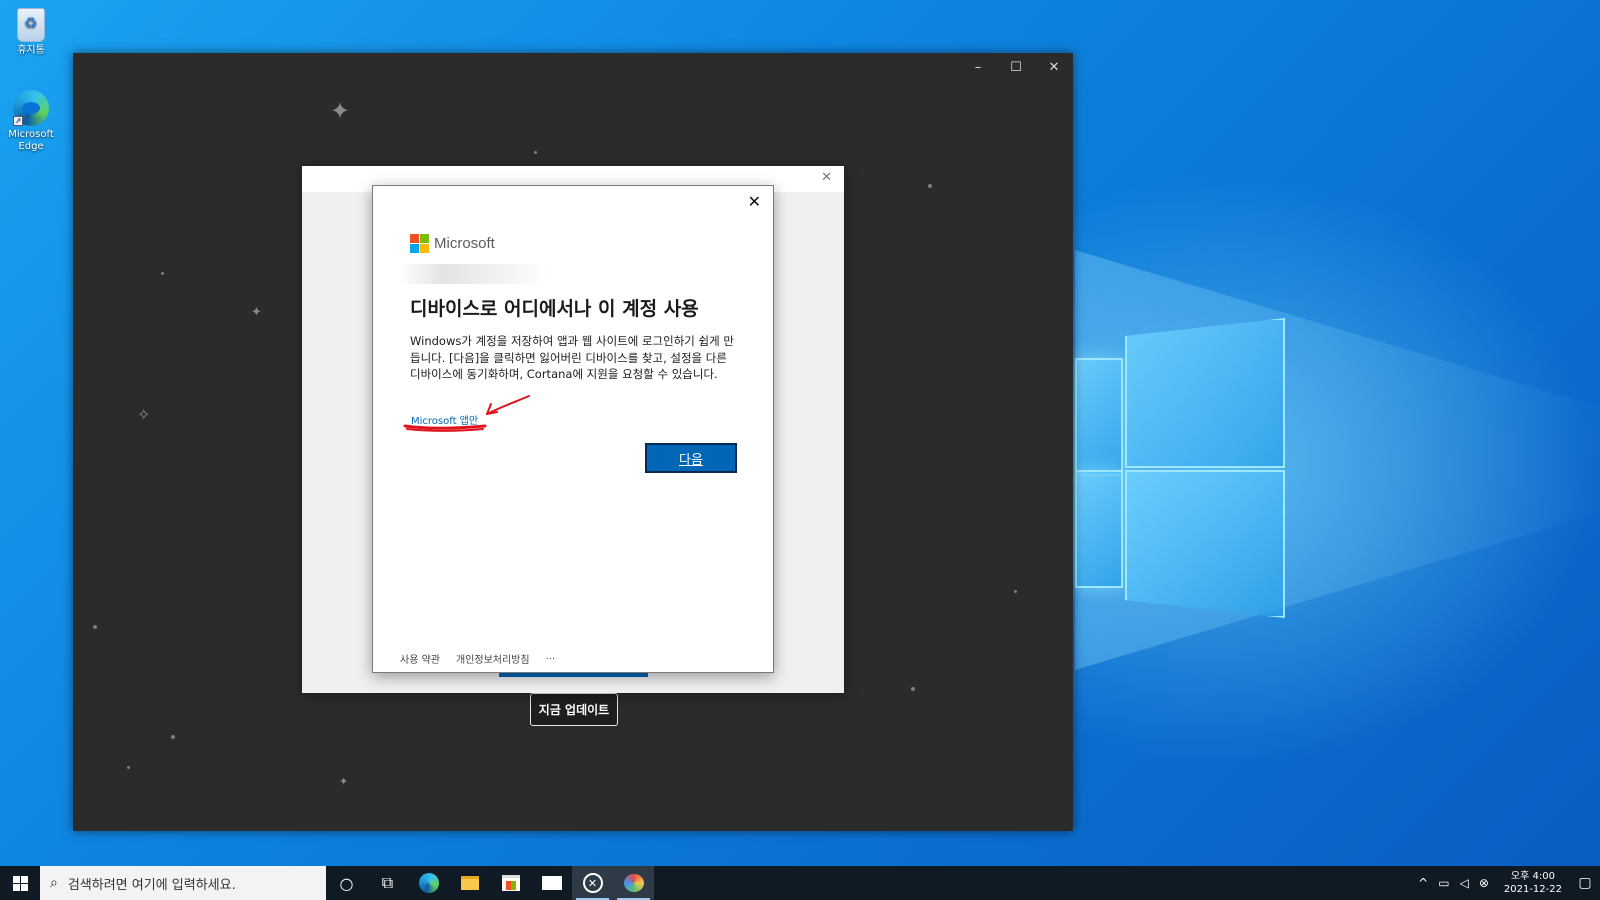 Image resolution: width=1600 pixels, height=900 pixels. Describe the element at coordinates (1205, 393) in the screenshot. I see `logo-pane-top-right` at that location.